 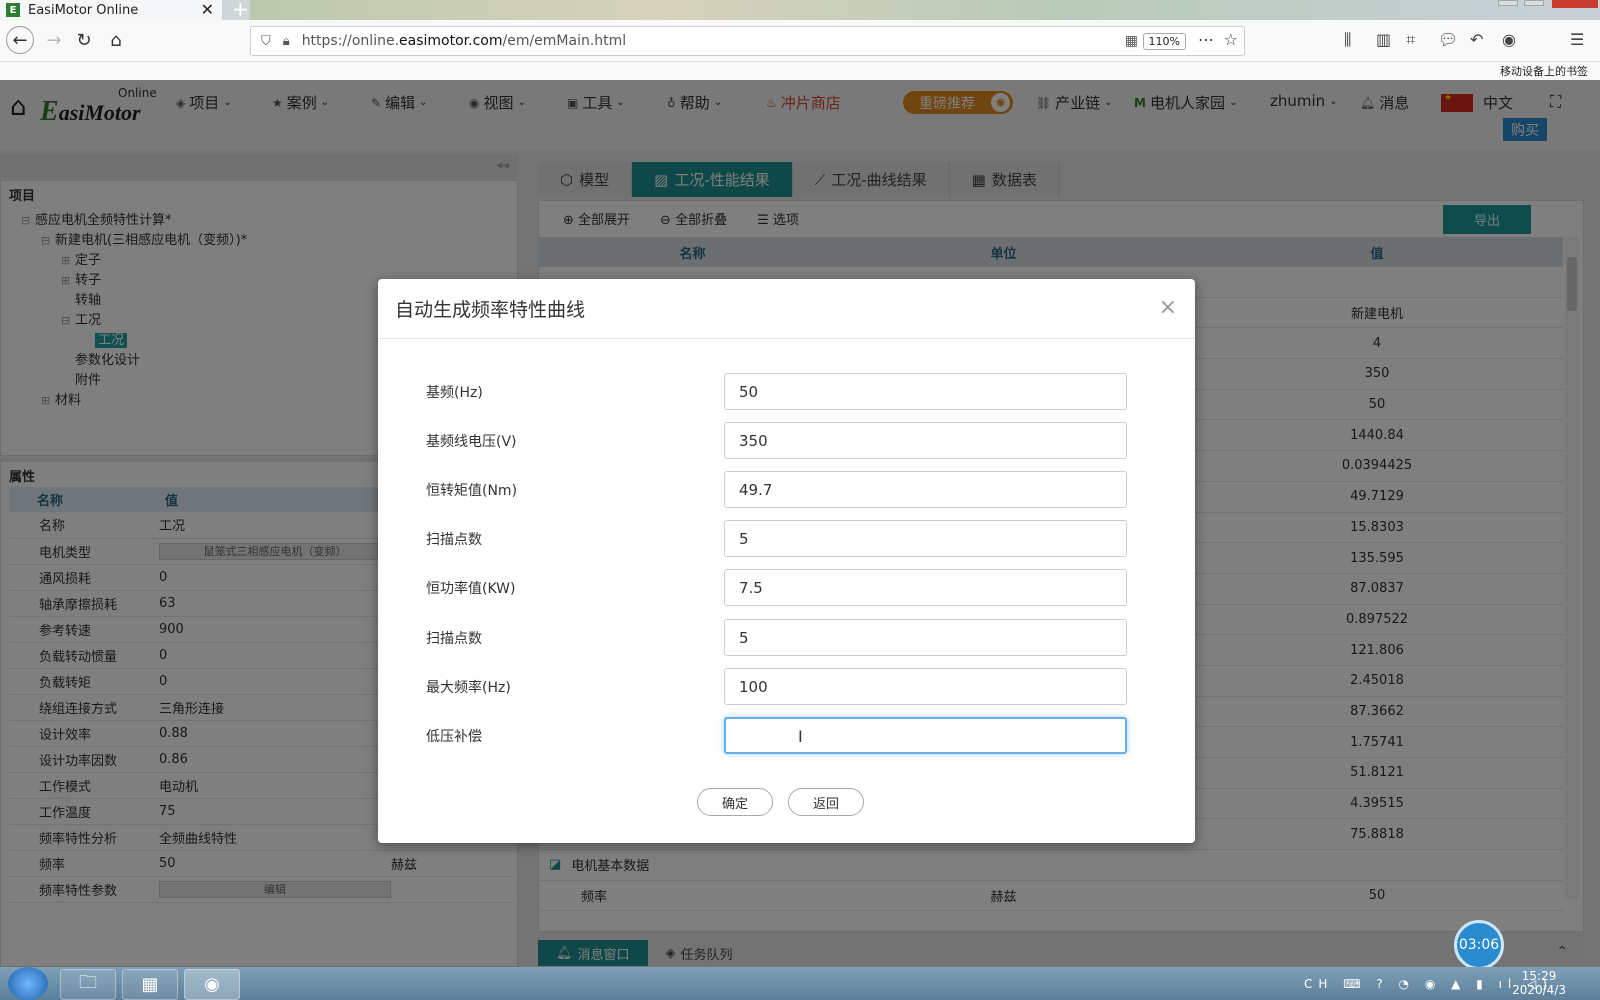 I want to click on page-actions-icon: ⋯, so click(x=1206, y=39).